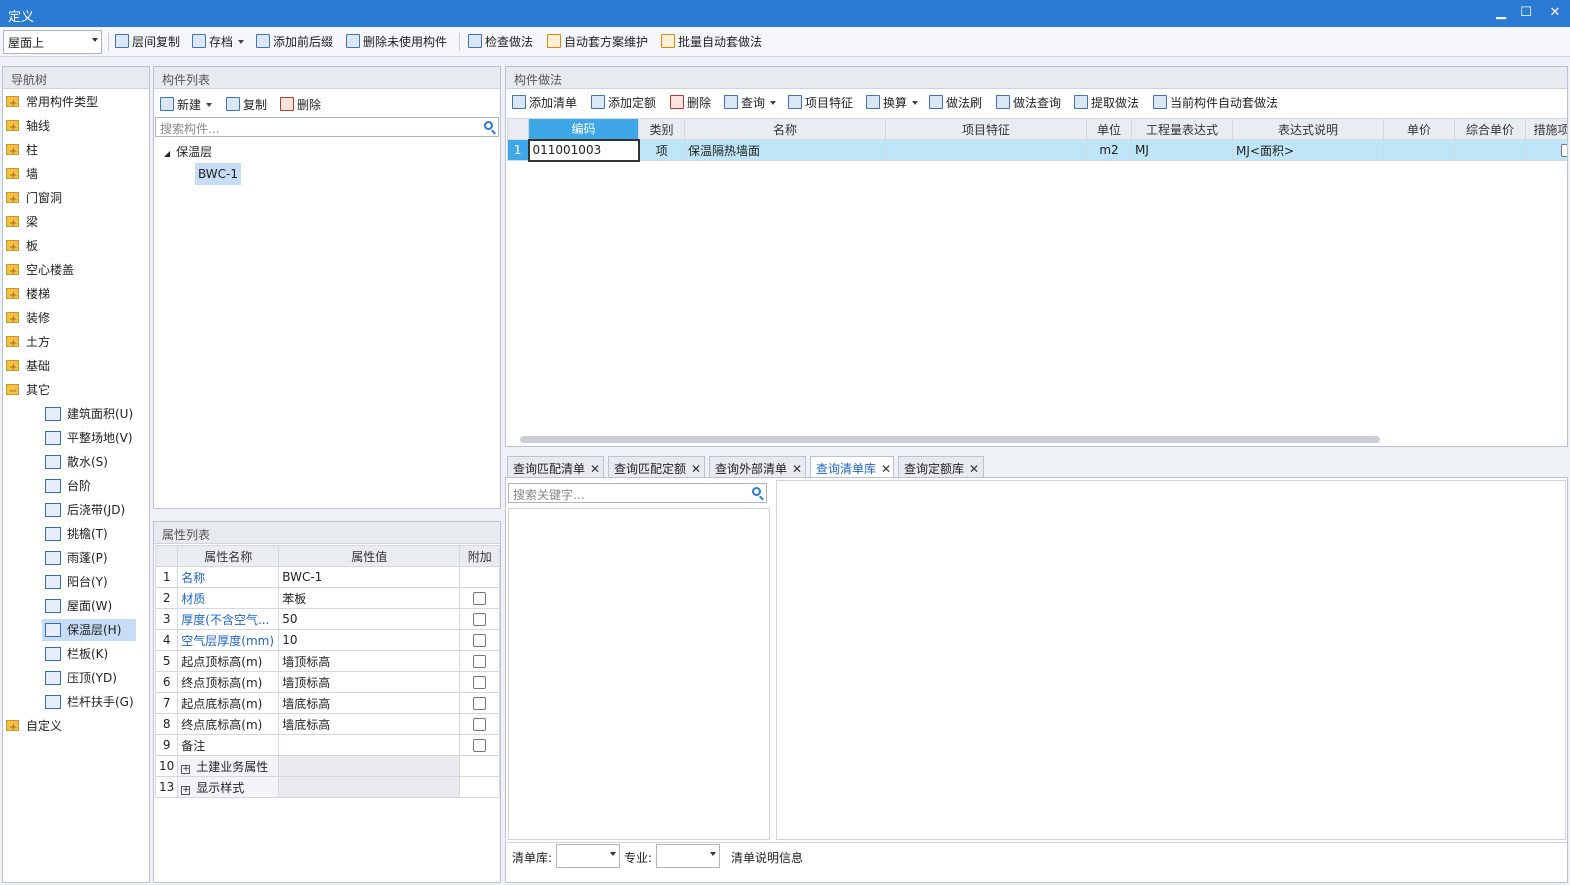  I want to click on nav-item: 板, so click(22, 247).